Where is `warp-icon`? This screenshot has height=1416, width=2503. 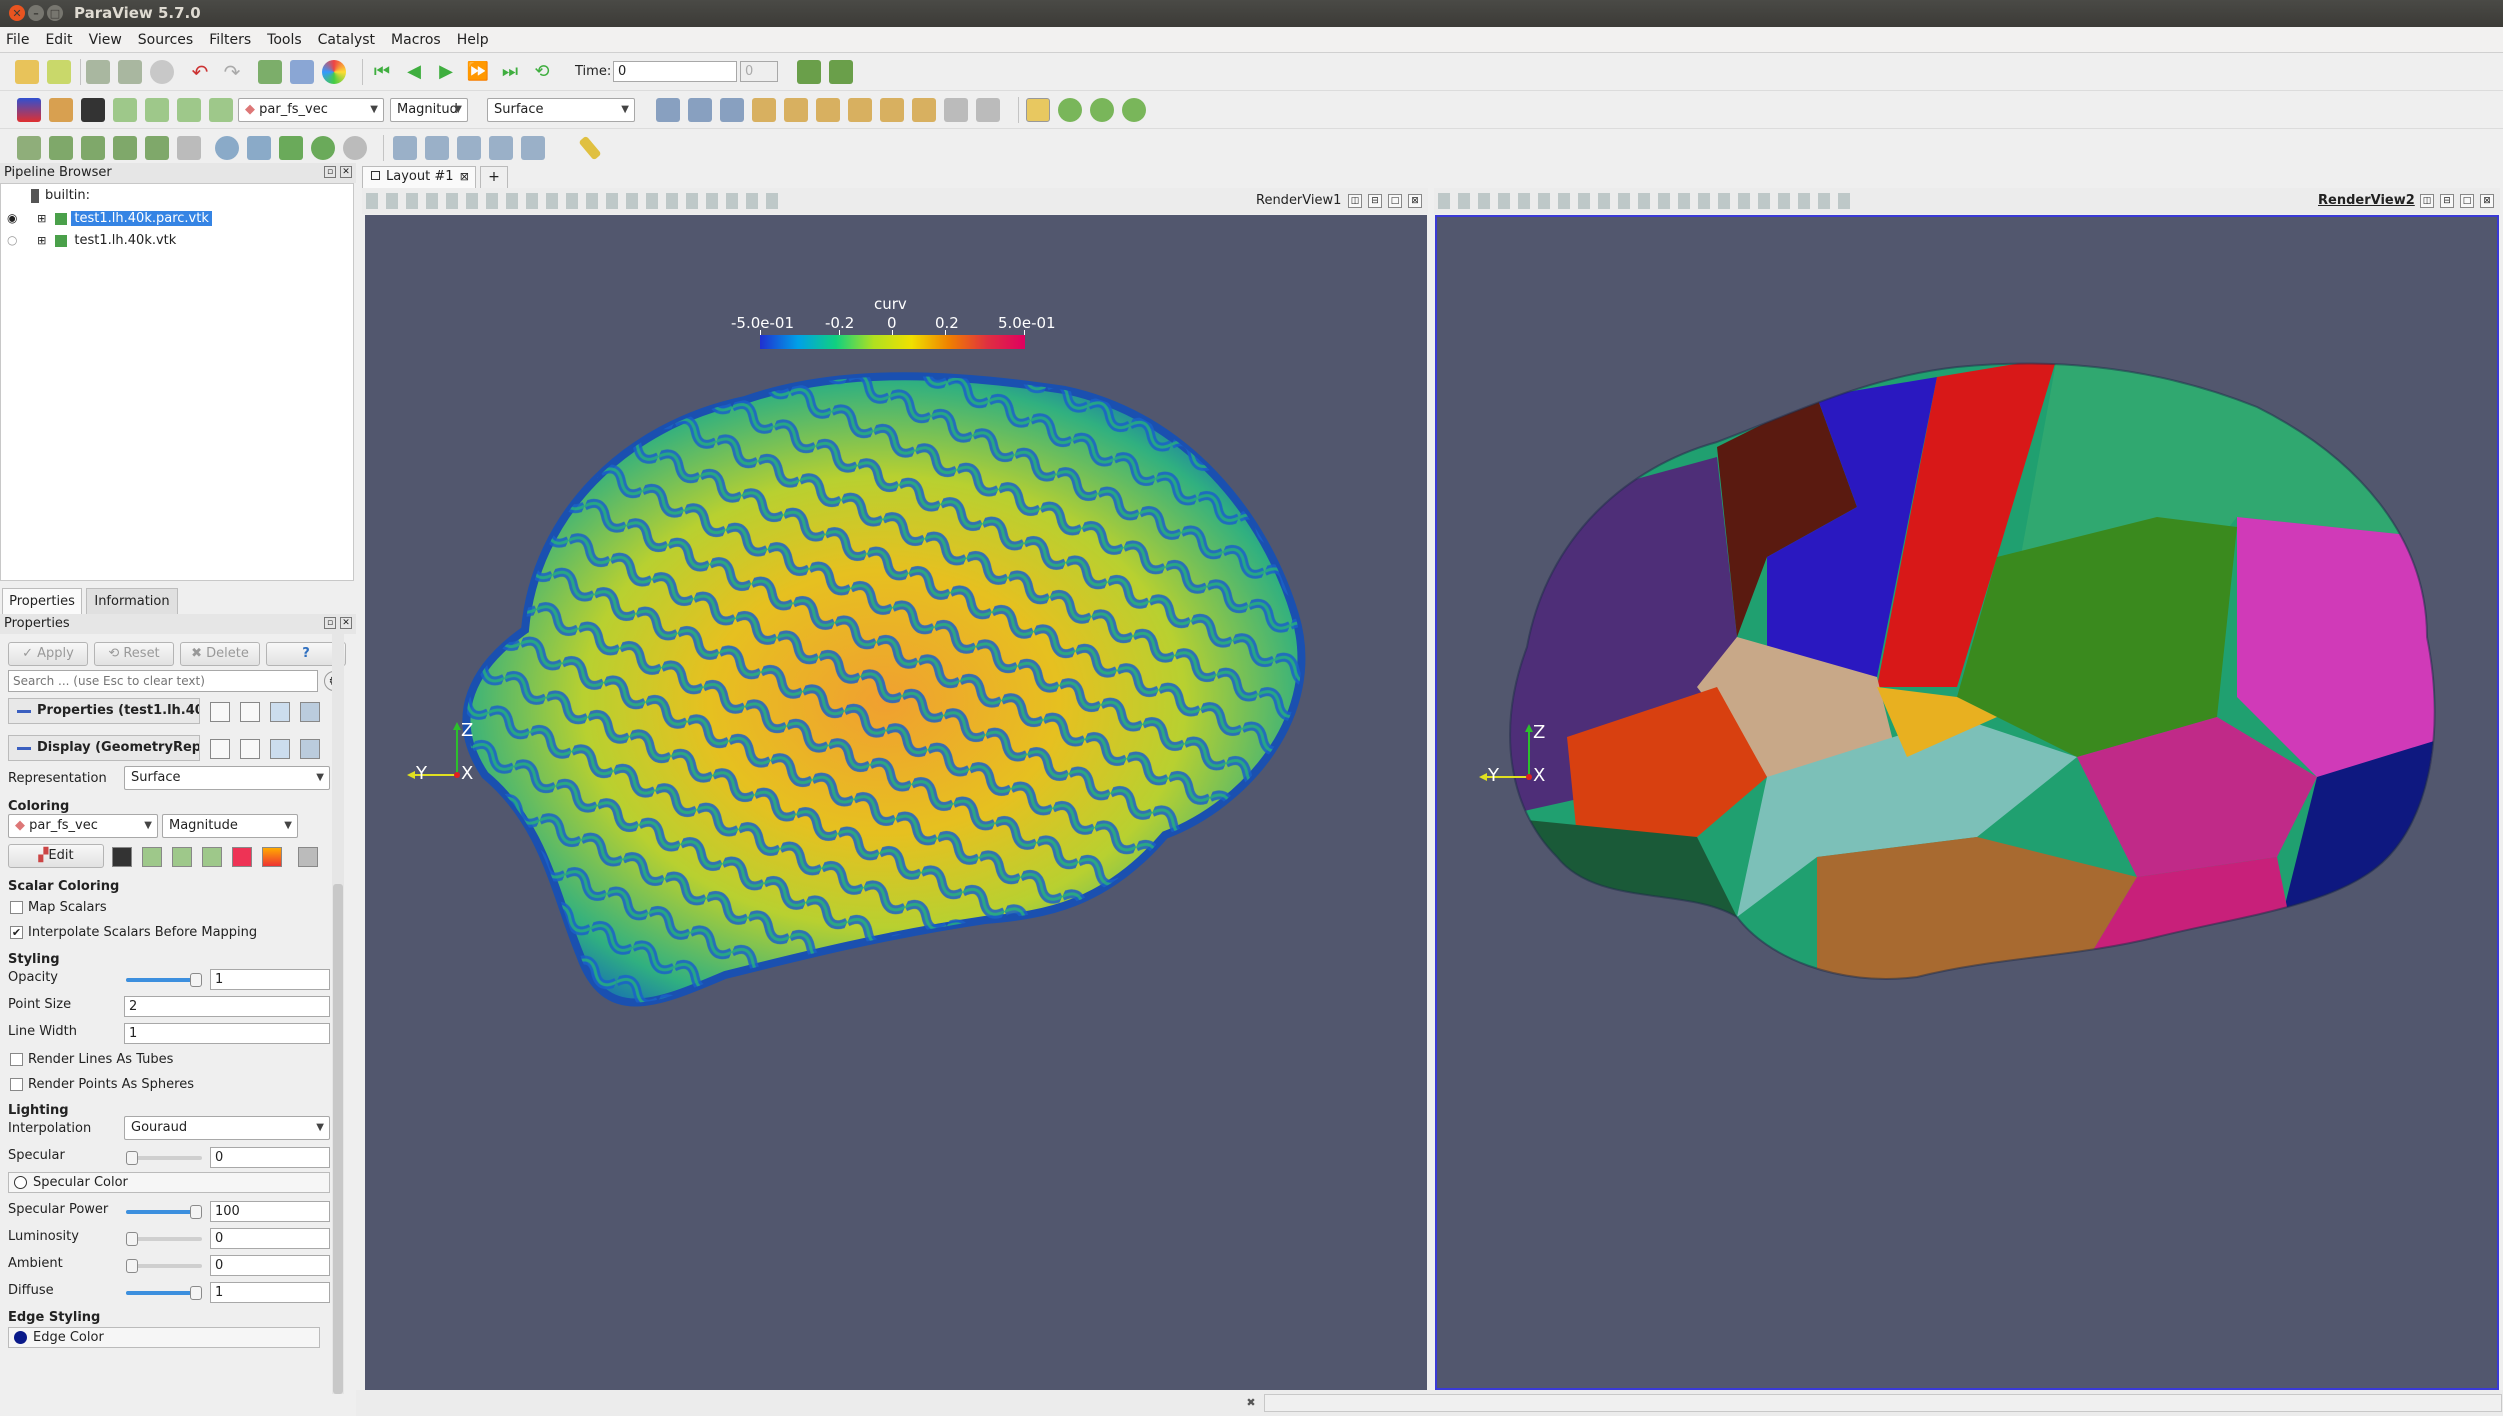 warp-icon is located at coordinates (291, 148).